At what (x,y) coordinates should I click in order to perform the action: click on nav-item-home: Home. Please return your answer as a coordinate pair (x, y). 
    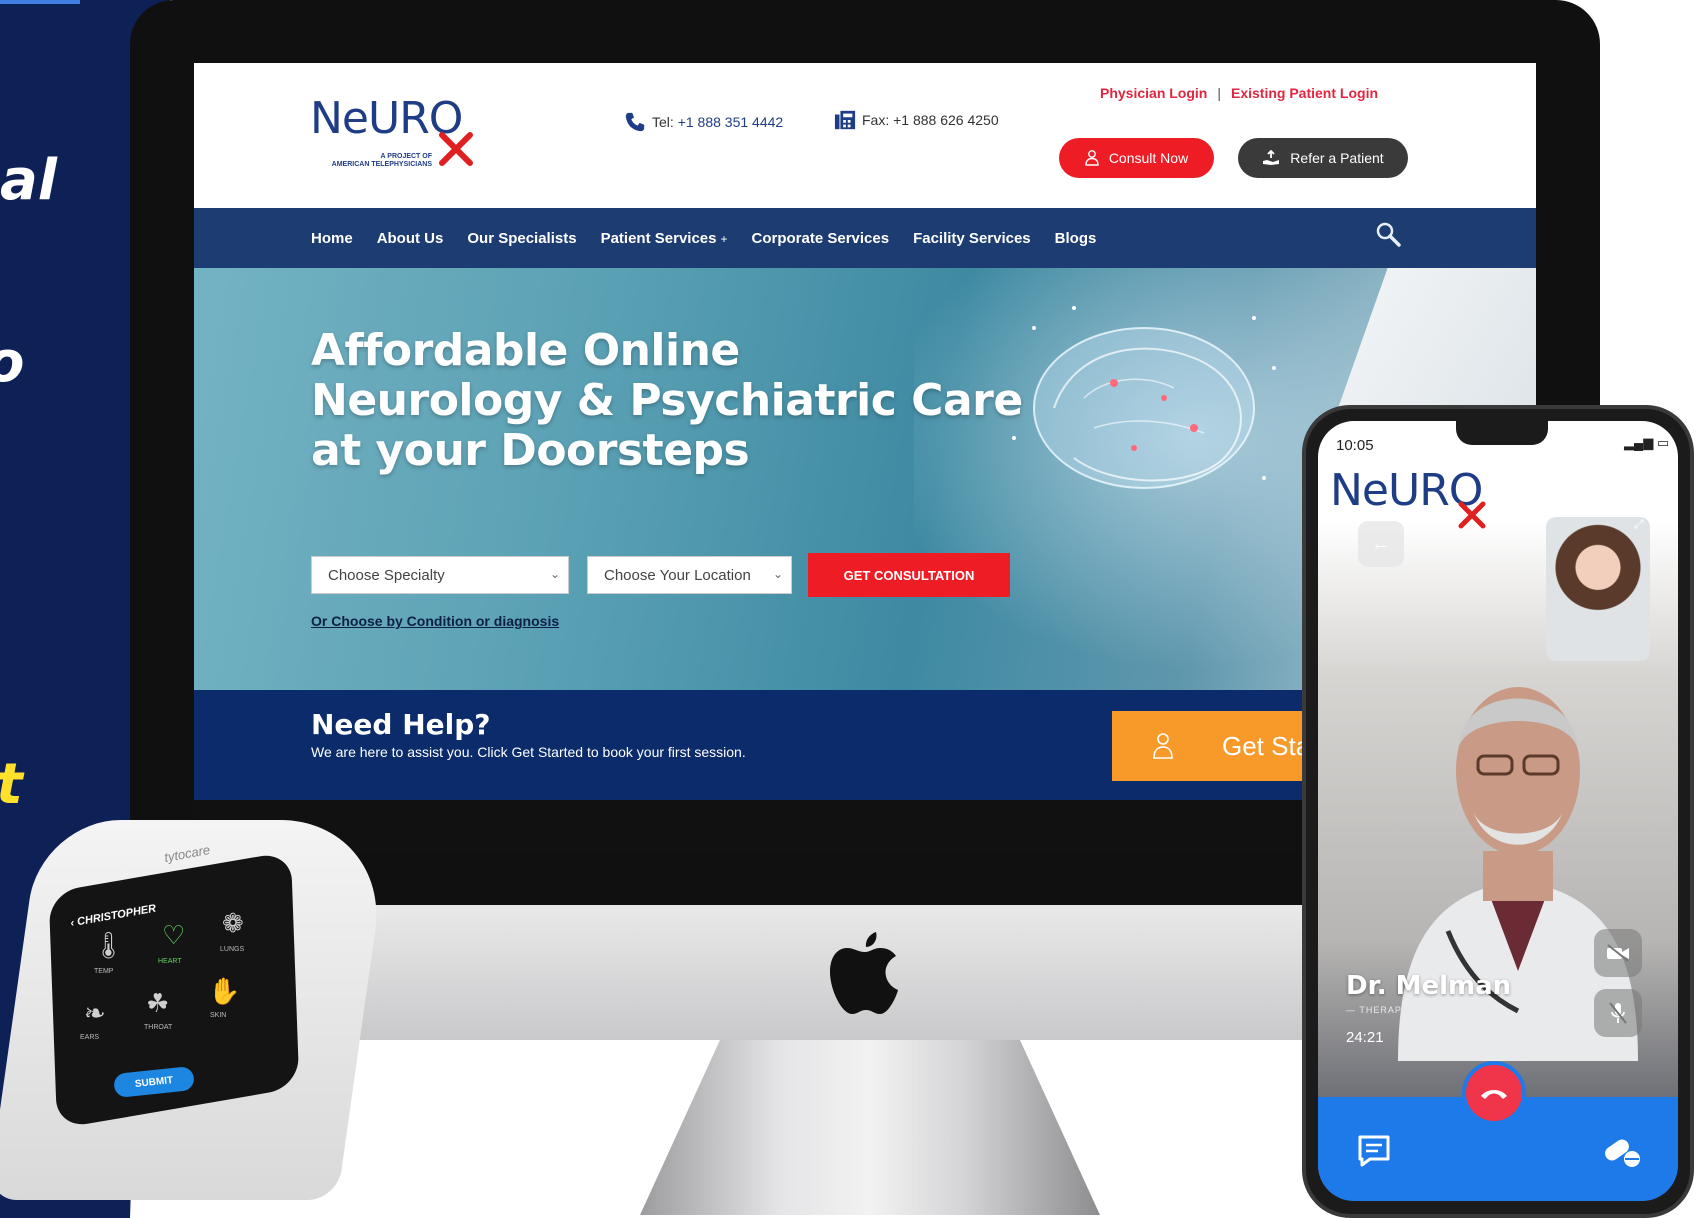
    Looking at the image, I should click on (332, 238).